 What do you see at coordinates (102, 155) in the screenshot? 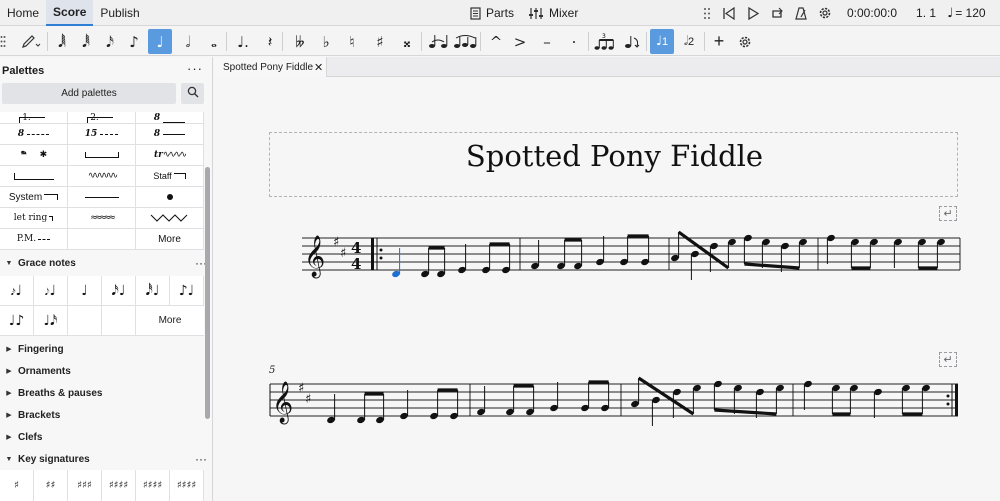
I see `palette-cell-pedal-bracket` at bounding box center [102, 155].